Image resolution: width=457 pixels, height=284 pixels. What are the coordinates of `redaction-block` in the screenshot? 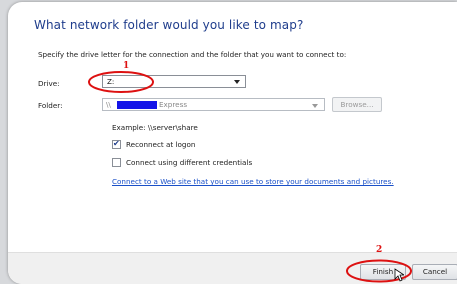 It's located at (137, 105).